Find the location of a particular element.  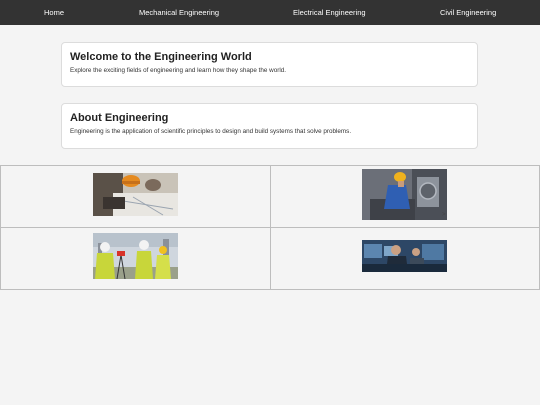

nav-mechanical-link: Mechanical Engineering is located at coordinates (179, 12).